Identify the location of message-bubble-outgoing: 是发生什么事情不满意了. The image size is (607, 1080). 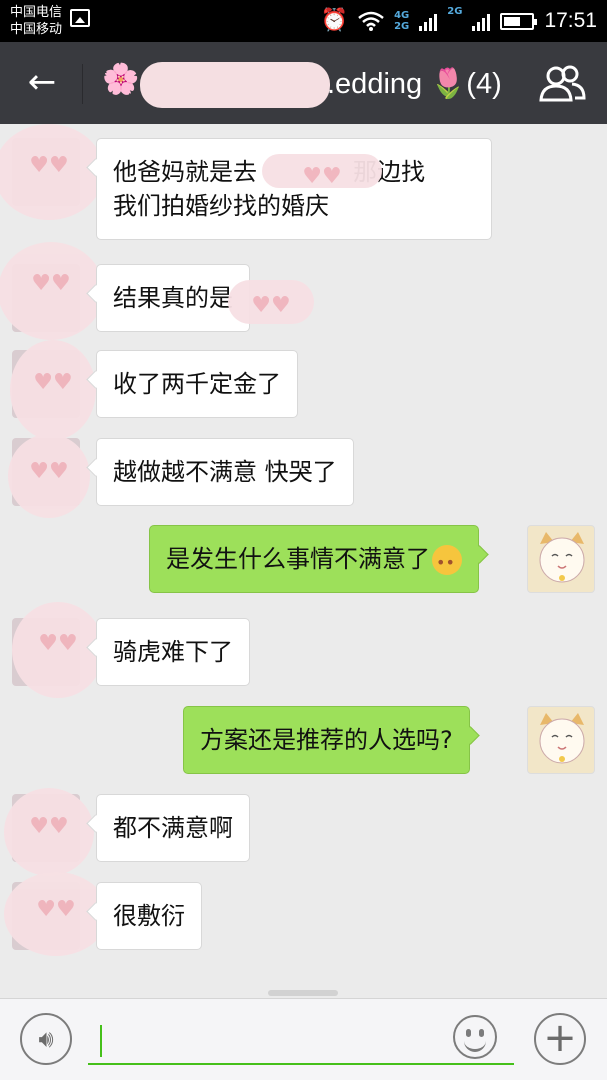
(314, 559).